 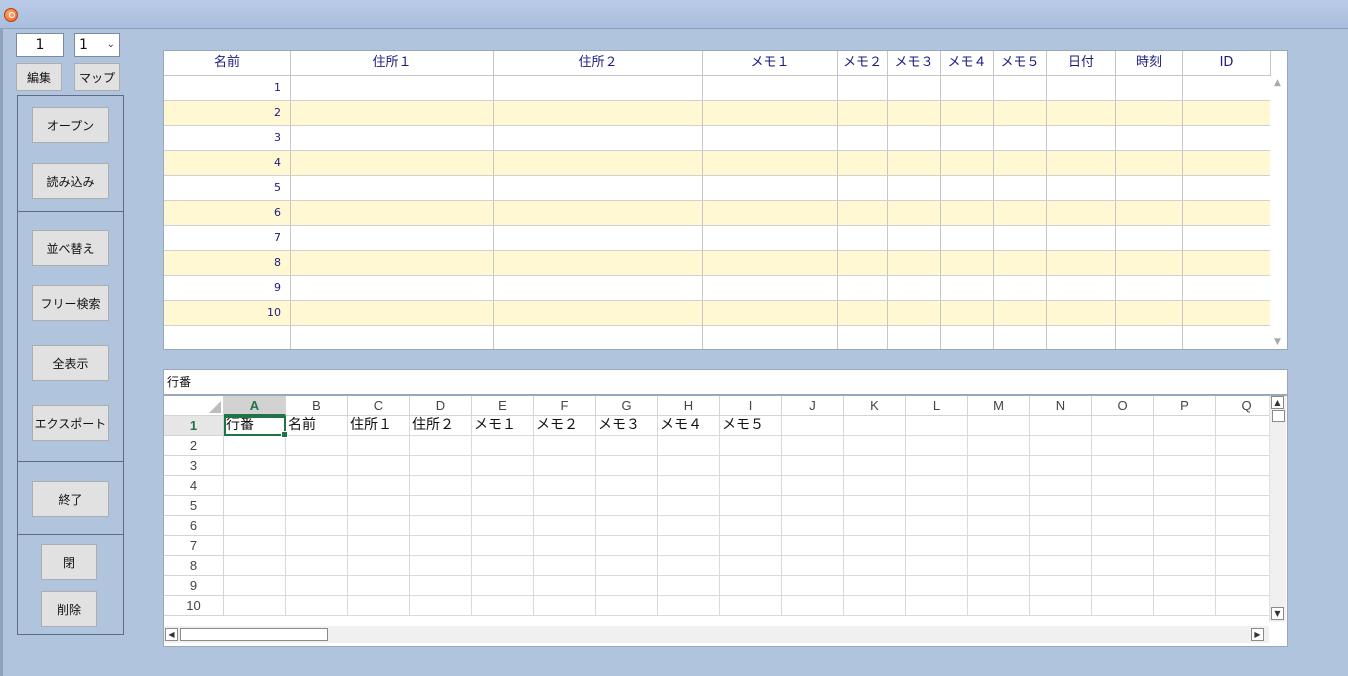 I want to click on page-select: 1 ⌄, so click(x=97, y=45).